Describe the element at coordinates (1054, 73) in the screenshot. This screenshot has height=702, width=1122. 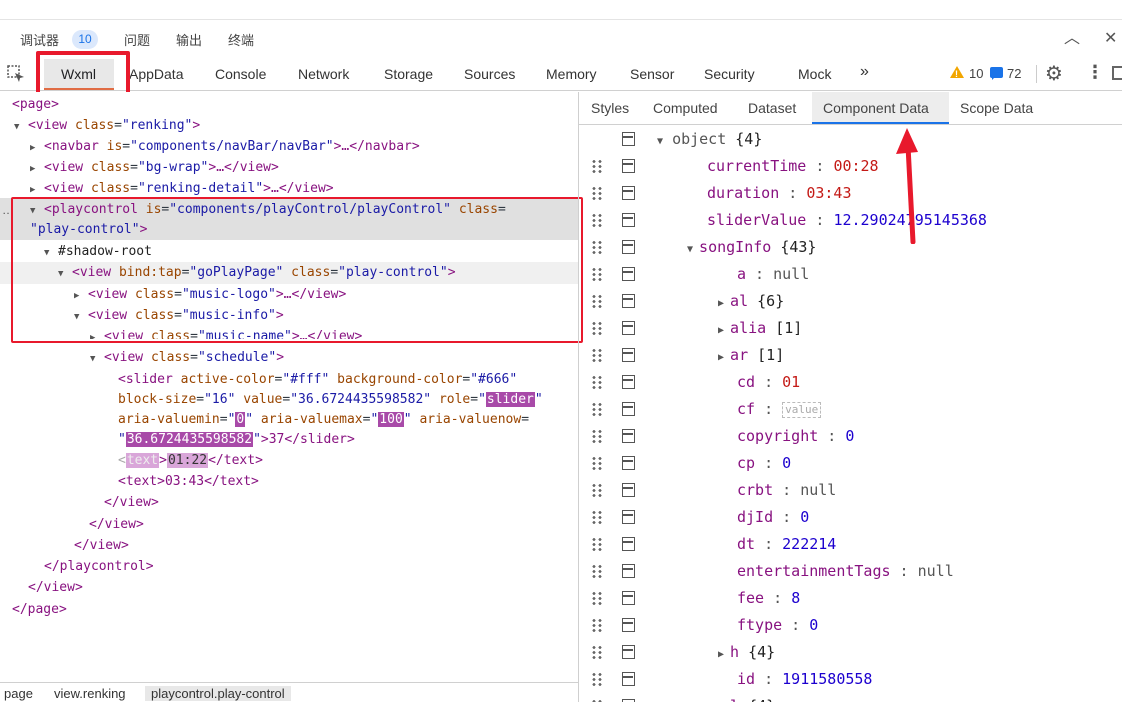
I see `settings-gear-icon: ⚙` at that location.